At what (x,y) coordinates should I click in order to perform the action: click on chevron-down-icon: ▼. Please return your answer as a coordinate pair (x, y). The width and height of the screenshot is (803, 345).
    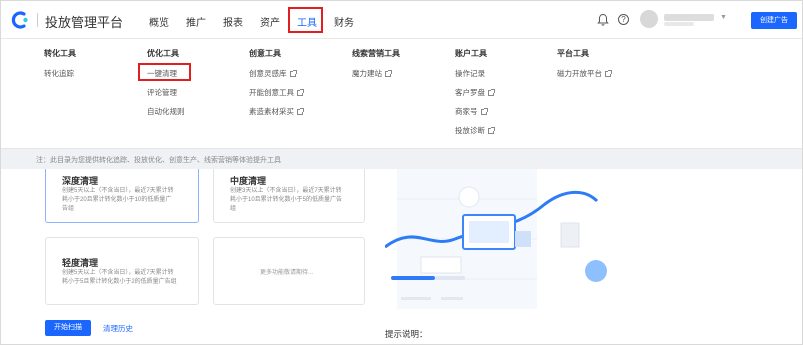
    Looking at the image, I should click on (723, 17).